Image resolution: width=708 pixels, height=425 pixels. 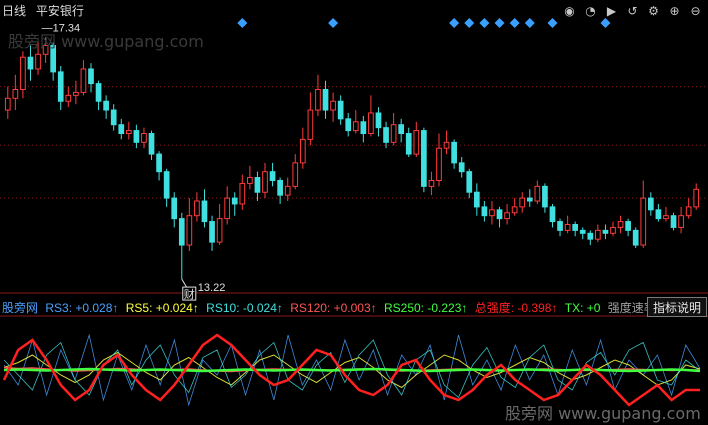 I want to click on total-strength-value: 总强度: -0.398↑, so click(x=516, y=308).